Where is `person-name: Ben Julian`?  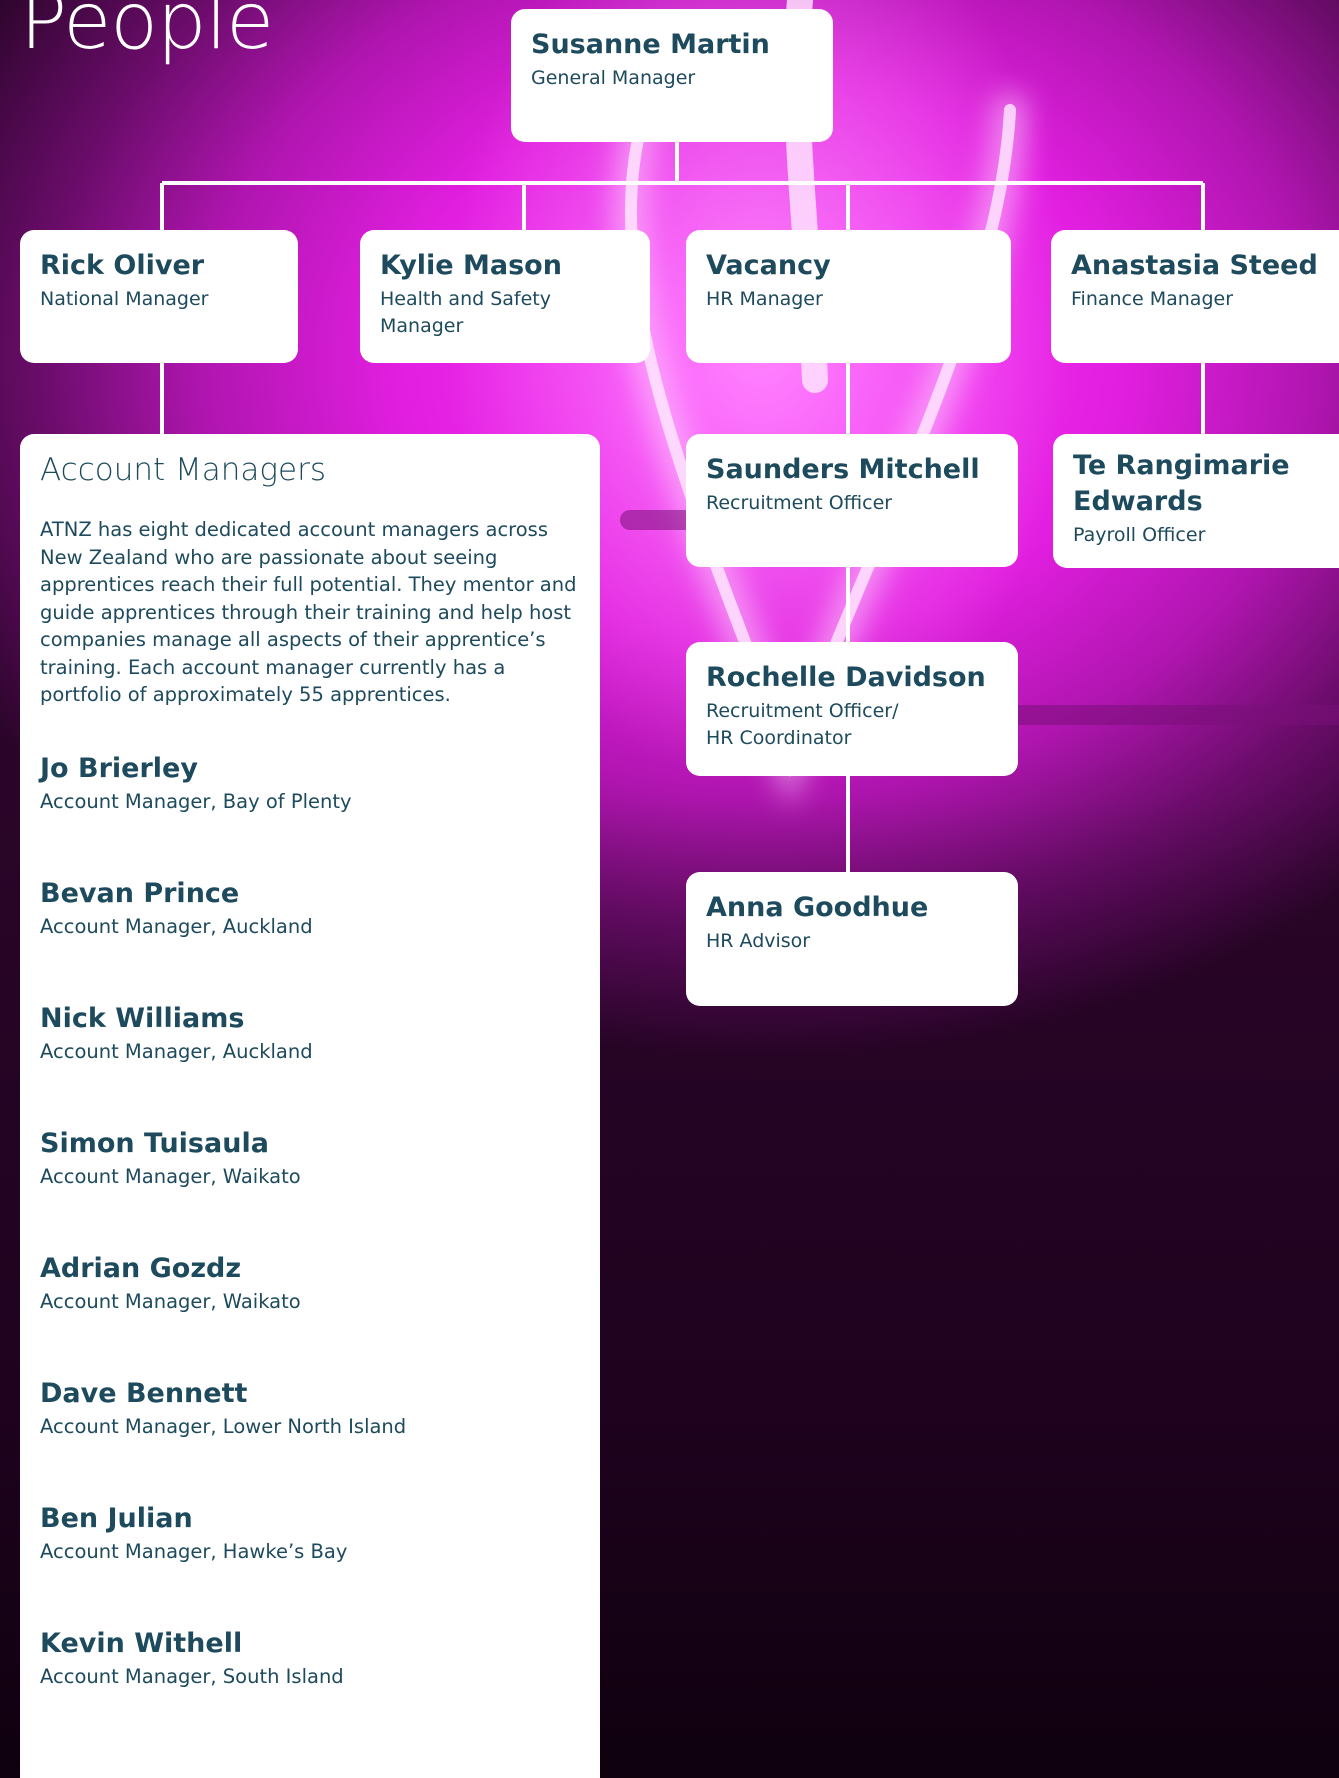
person-name: Ben Julian is located at coordinates (116, 1518).